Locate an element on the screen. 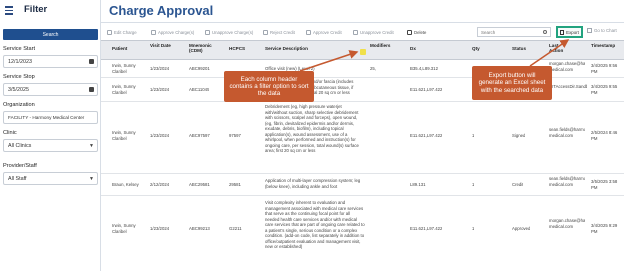 This screenshot has height=271, width=624. approve-credit-label: Approve Credit is located at coordinates (327, 32).